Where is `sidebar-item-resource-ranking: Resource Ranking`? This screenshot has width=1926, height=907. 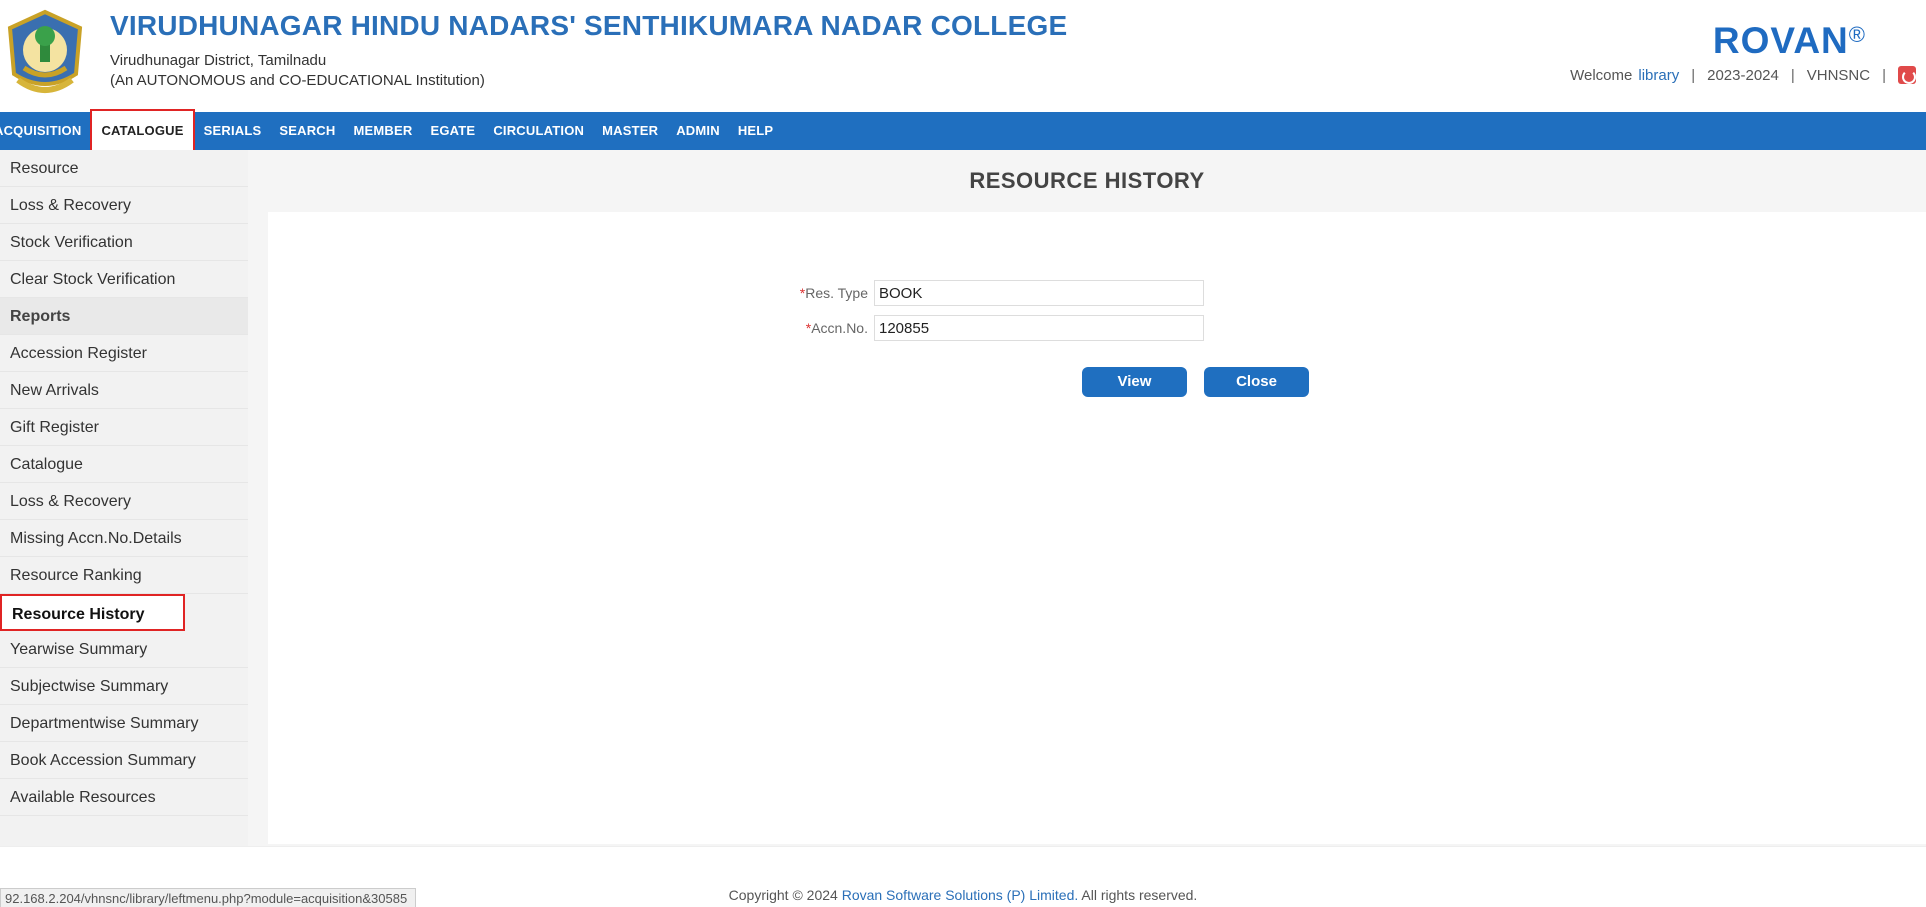
sidebar-item-resource-ranking: Resource Ranking is located at coordinates (124, 575).